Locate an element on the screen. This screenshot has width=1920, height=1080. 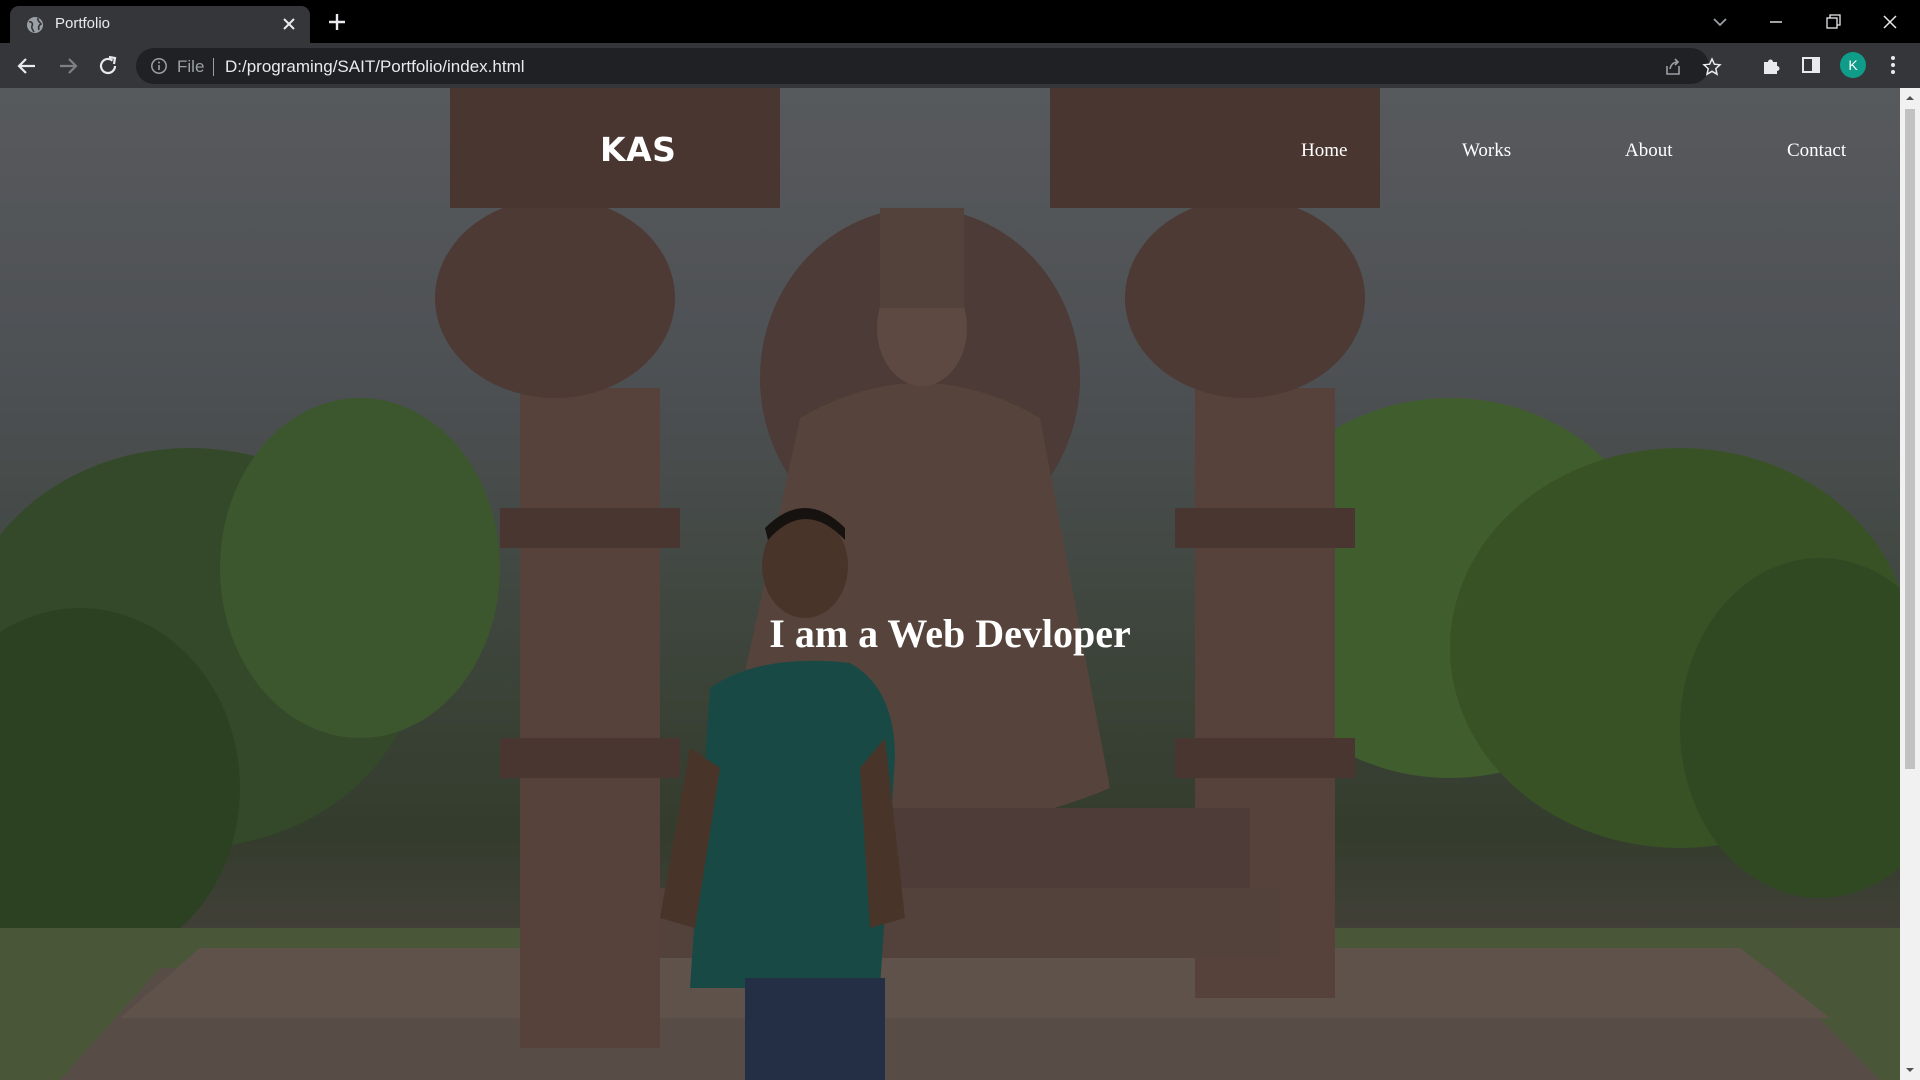
hero-headline: I am a Web Devloper is located at coordinates (950, 633).